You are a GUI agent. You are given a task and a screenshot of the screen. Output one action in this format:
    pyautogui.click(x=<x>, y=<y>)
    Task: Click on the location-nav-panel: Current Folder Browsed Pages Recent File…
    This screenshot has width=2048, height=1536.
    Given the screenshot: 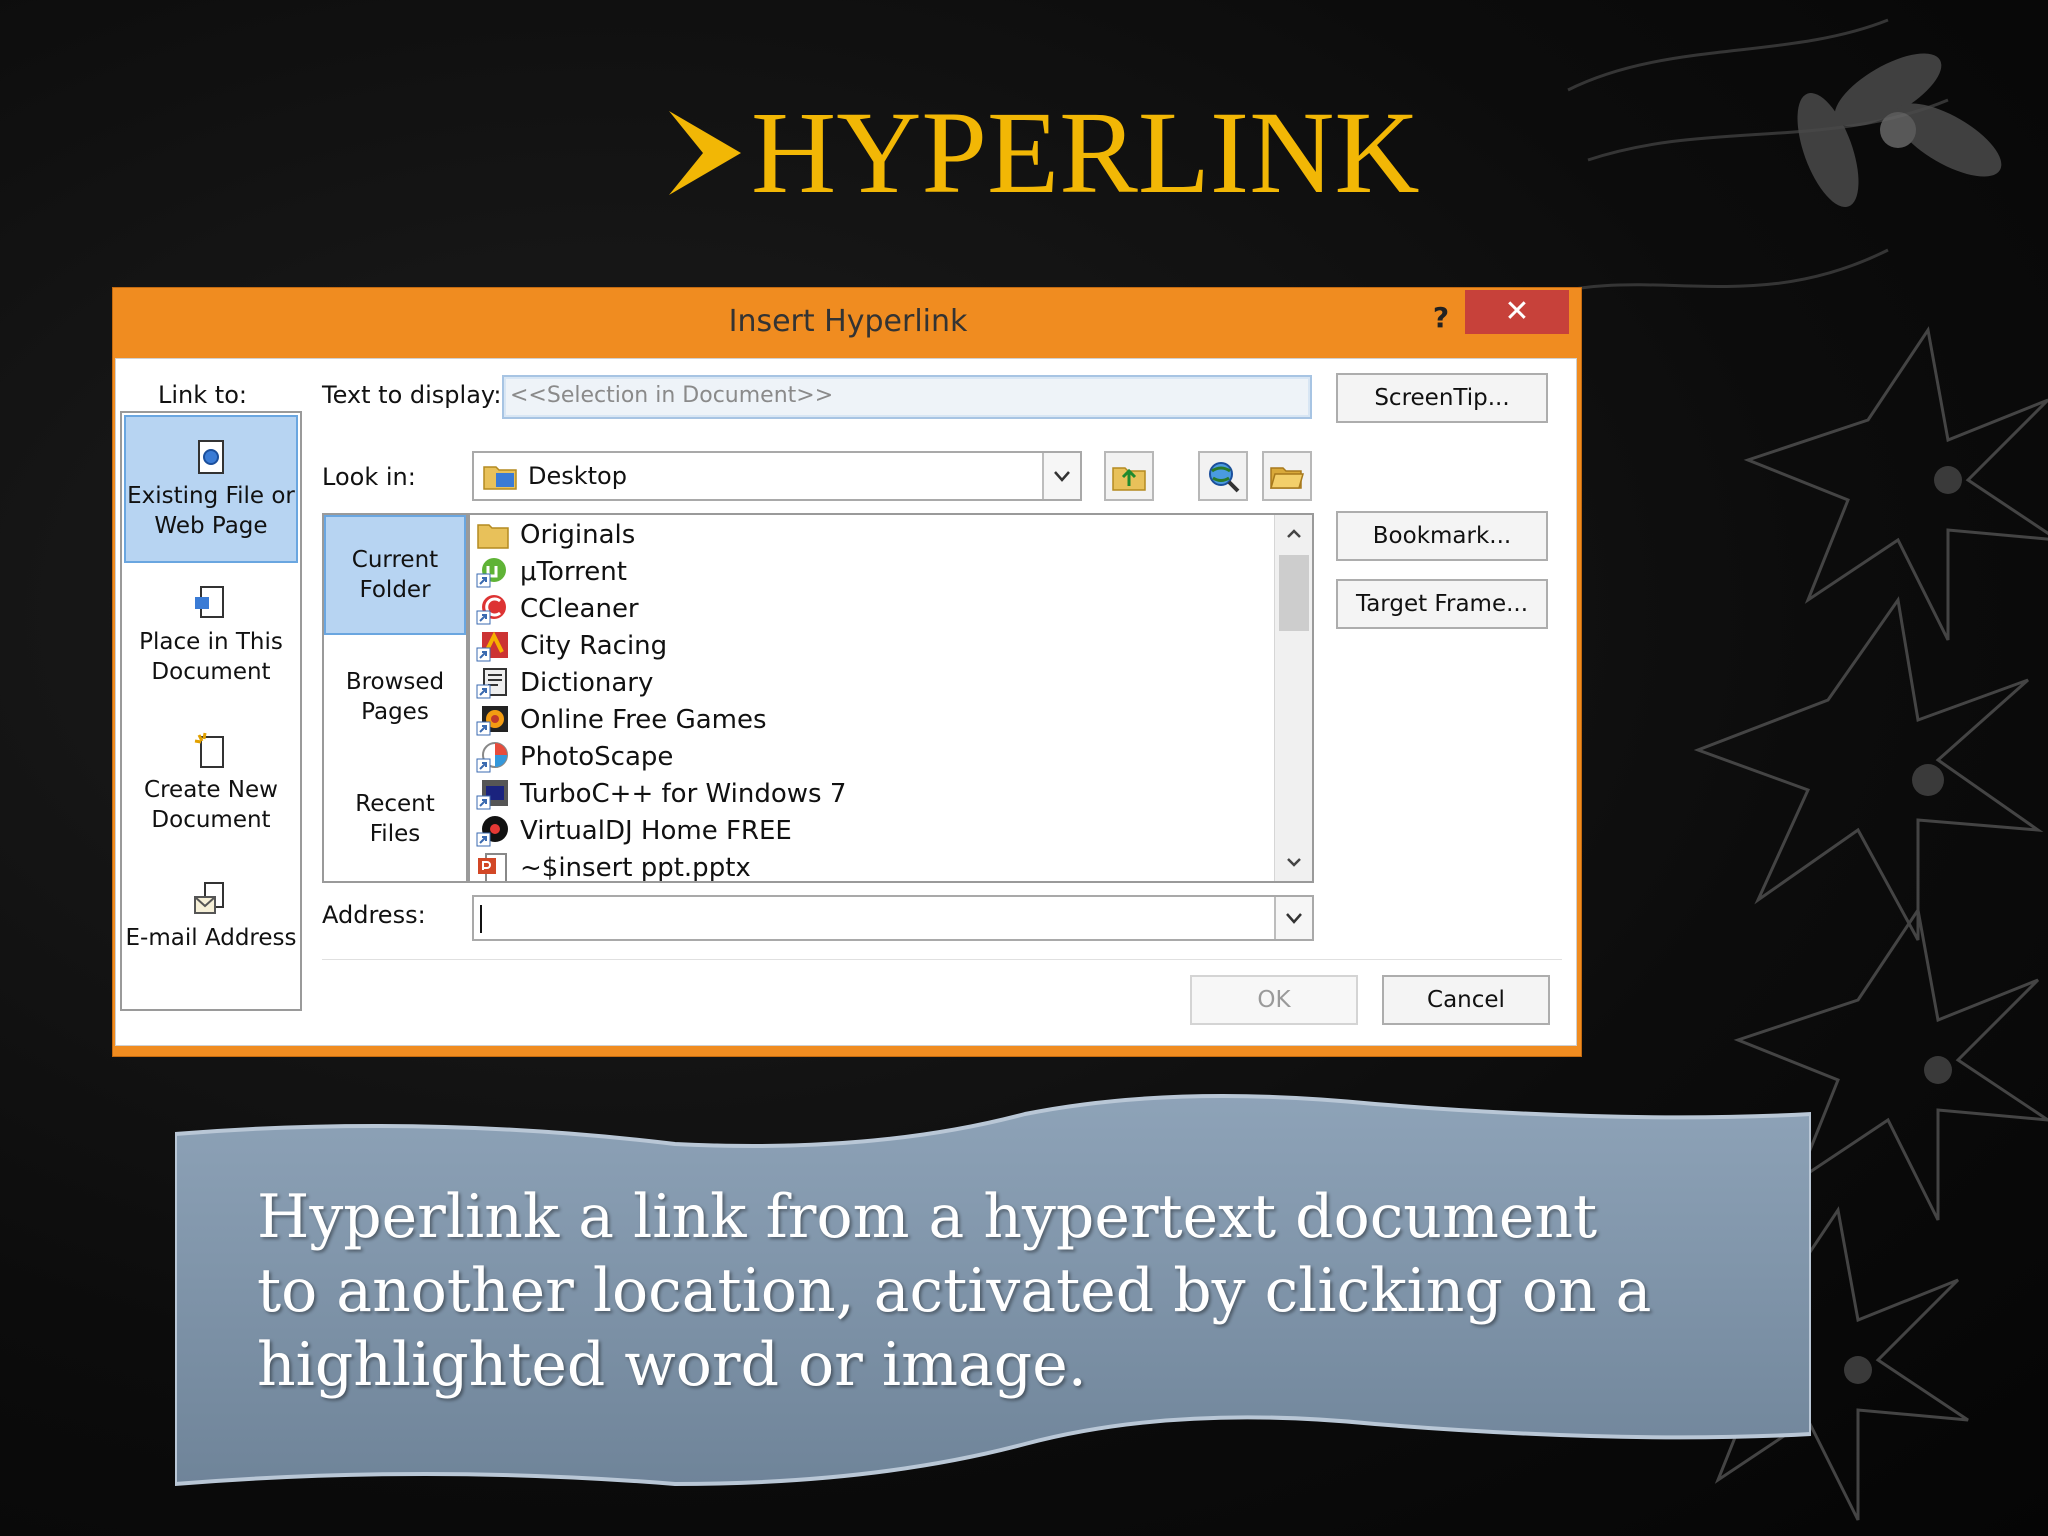 What is the action you would take?
    pyautogui.click(x=395, y=698)
    